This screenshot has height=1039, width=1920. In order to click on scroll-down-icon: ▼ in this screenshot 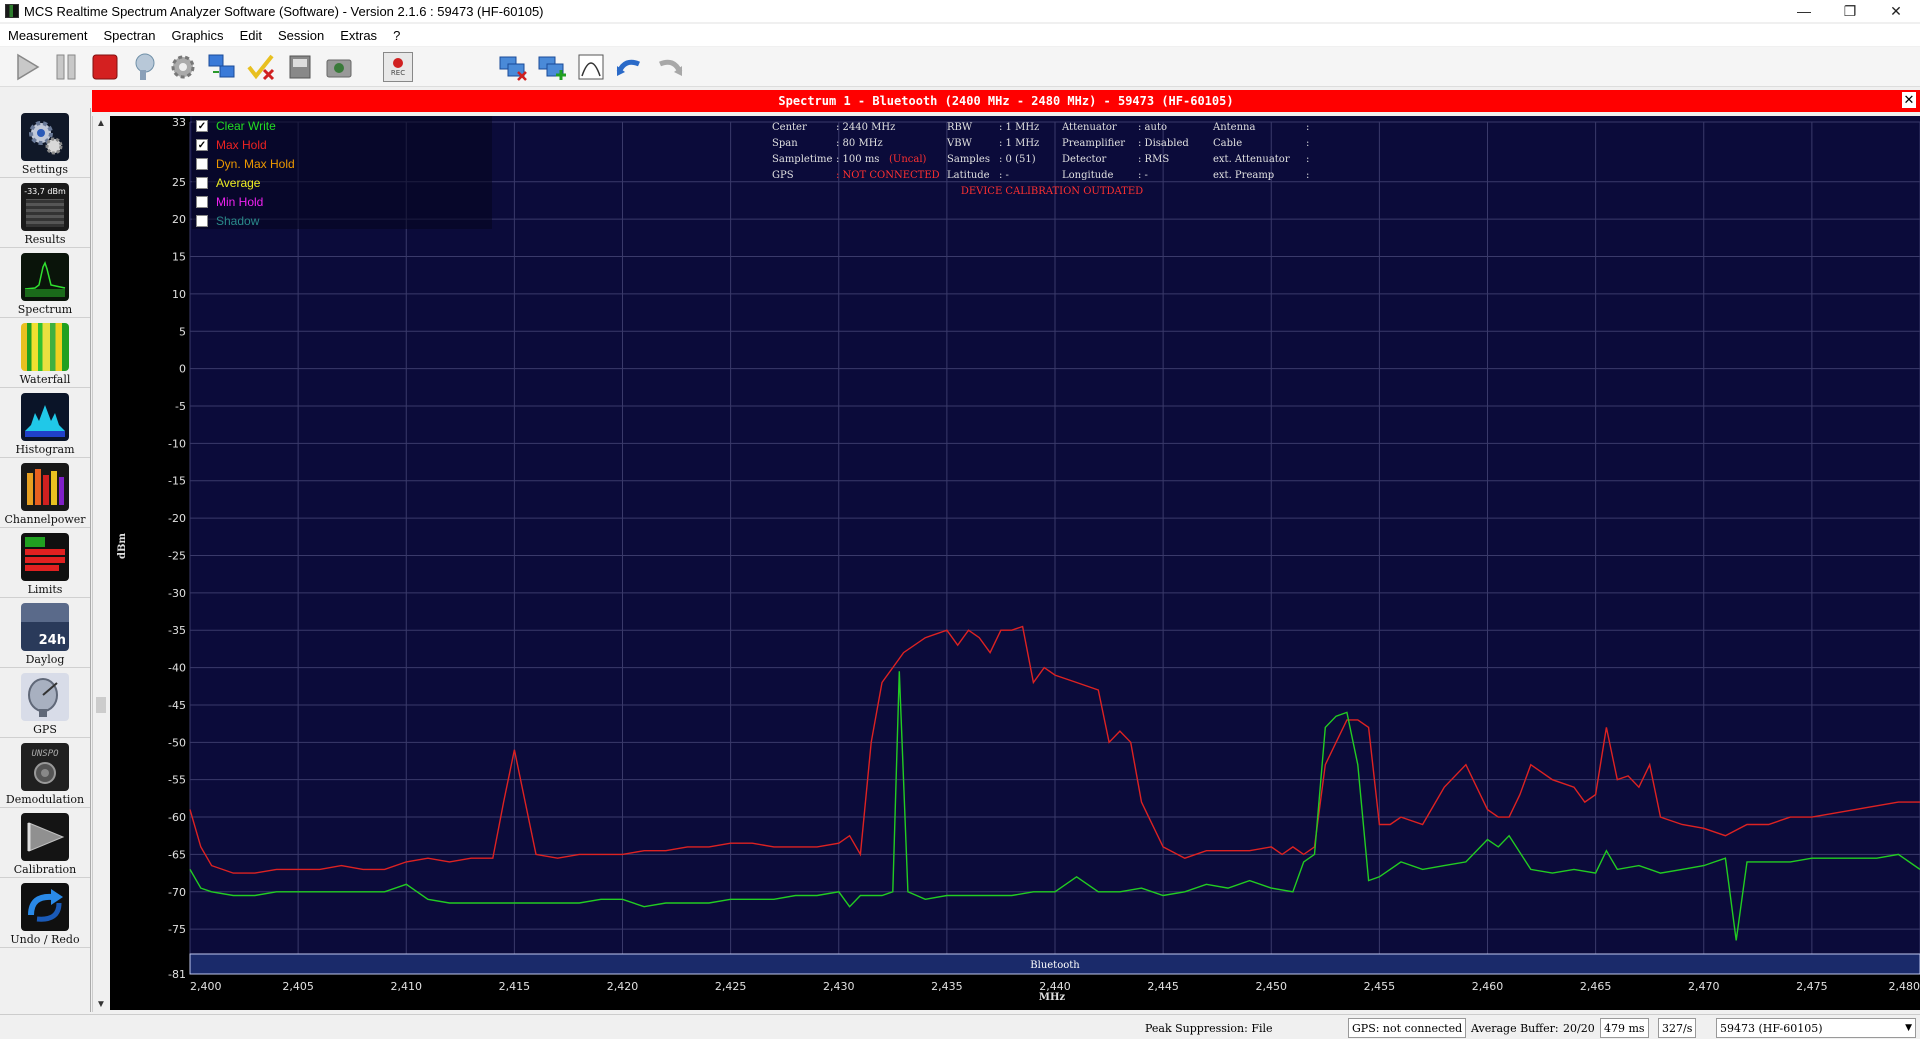, I will do `click(101, 1004)`.